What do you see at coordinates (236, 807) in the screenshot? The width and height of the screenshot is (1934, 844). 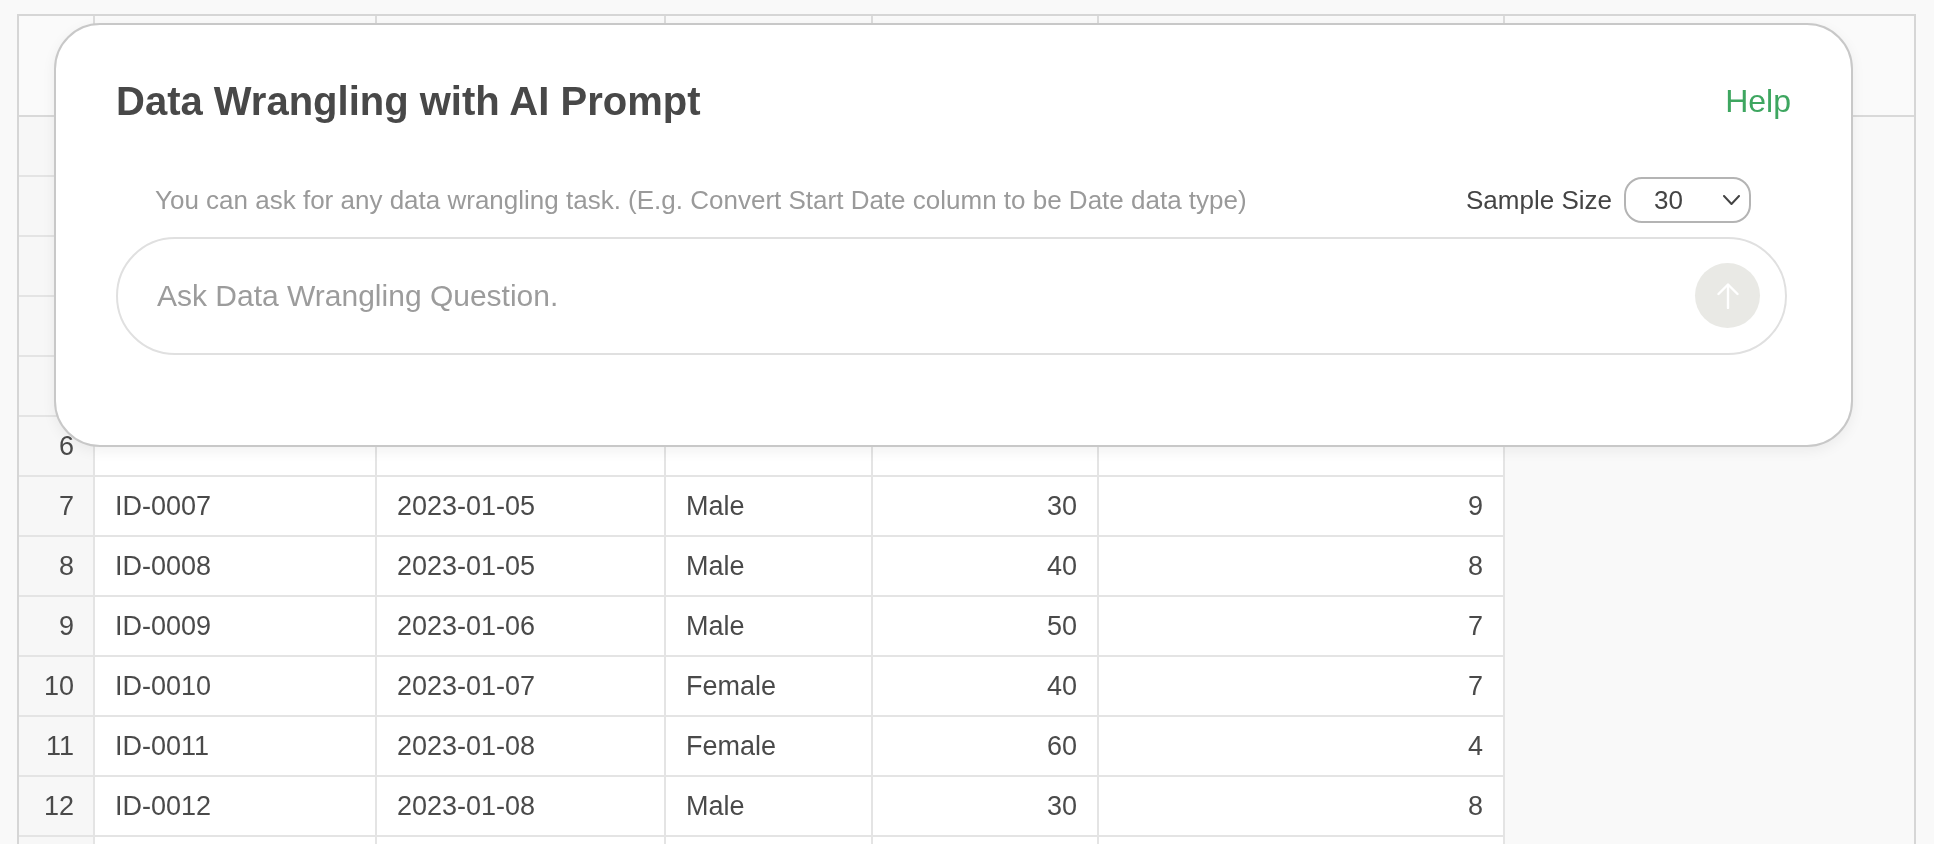 I see `table-cell: ID-0012` at bounding box center [236, 807].